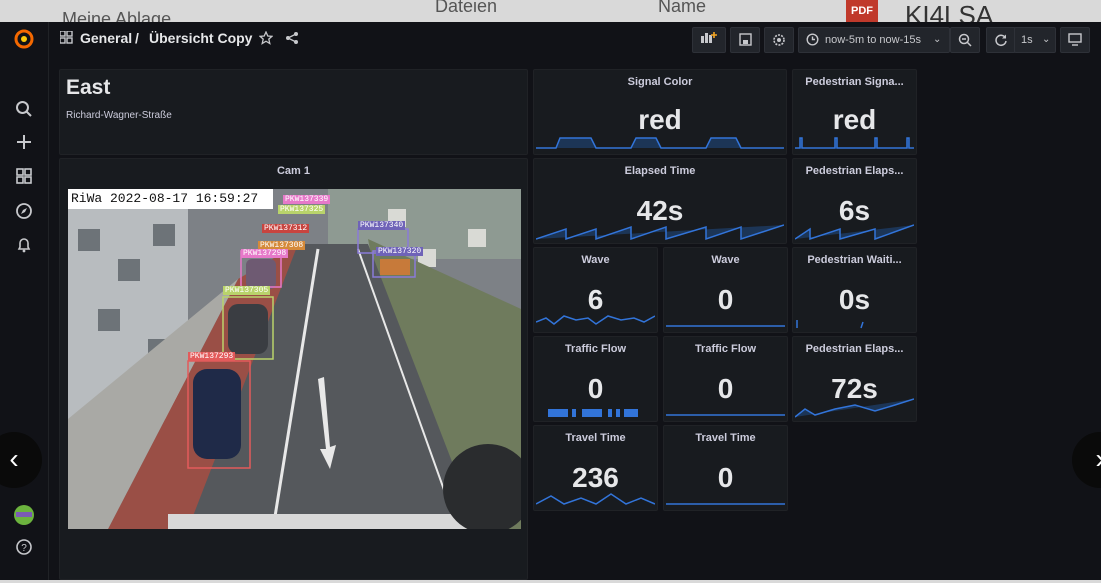 The width and height of the screenshot is (1101, 583). Describe the element at coordinates (779, 40) in the screenshot. I see `settings-gear-icon` at that location.